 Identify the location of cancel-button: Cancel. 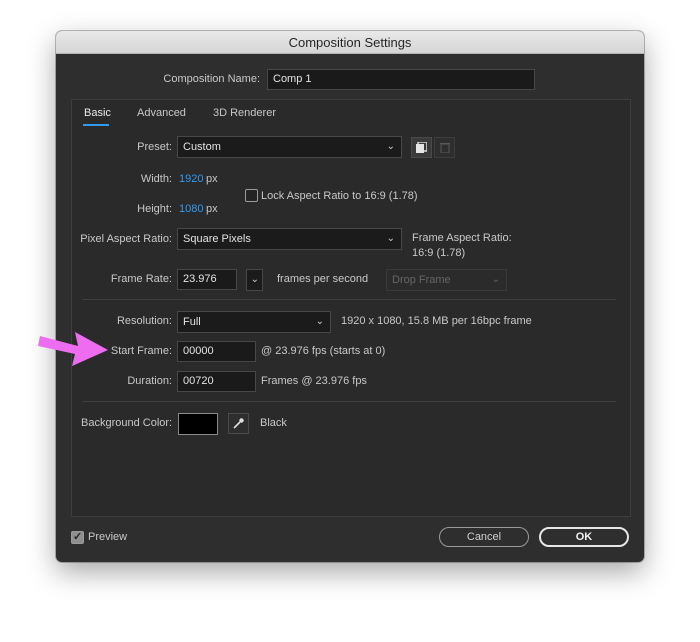
(484, 537).